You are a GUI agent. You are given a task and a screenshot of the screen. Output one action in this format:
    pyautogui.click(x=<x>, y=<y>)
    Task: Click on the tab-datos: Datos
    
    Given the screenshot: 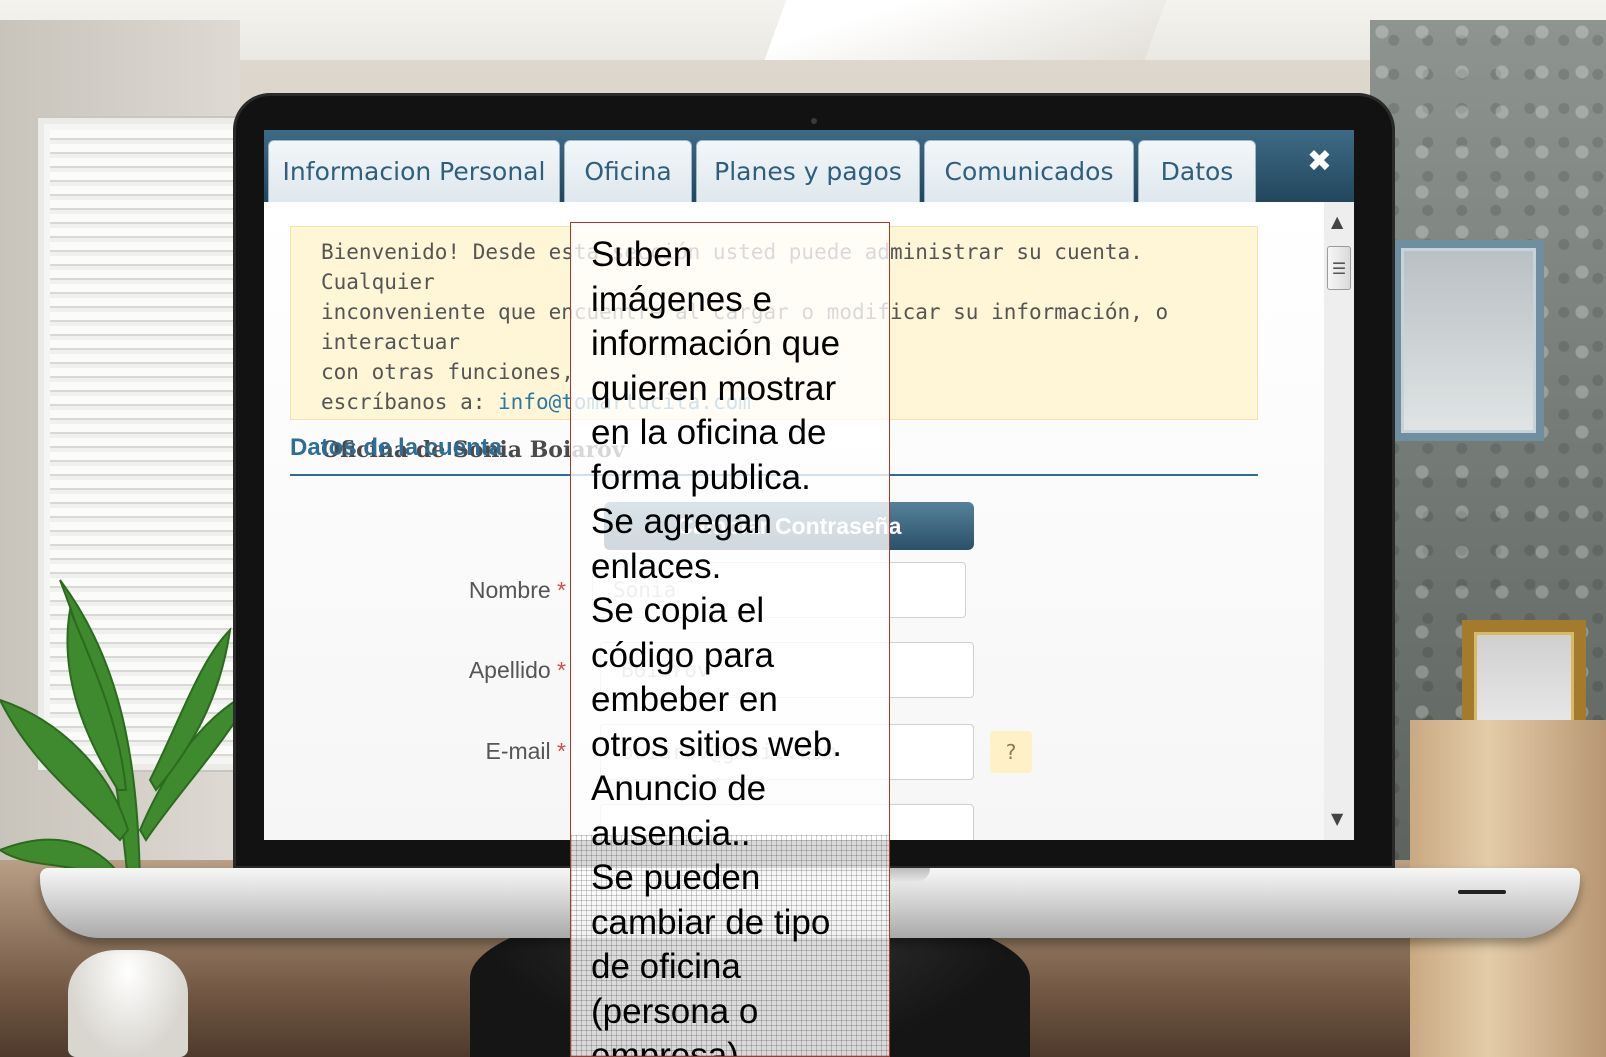 What is the action you would take?
    pyautogui.click(x=1197, y=171)
    